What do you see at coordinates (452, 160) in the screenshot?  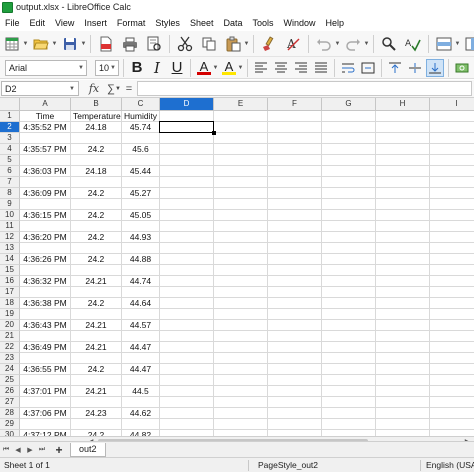 I see `cell-i5` at bounding box center [452, 160].